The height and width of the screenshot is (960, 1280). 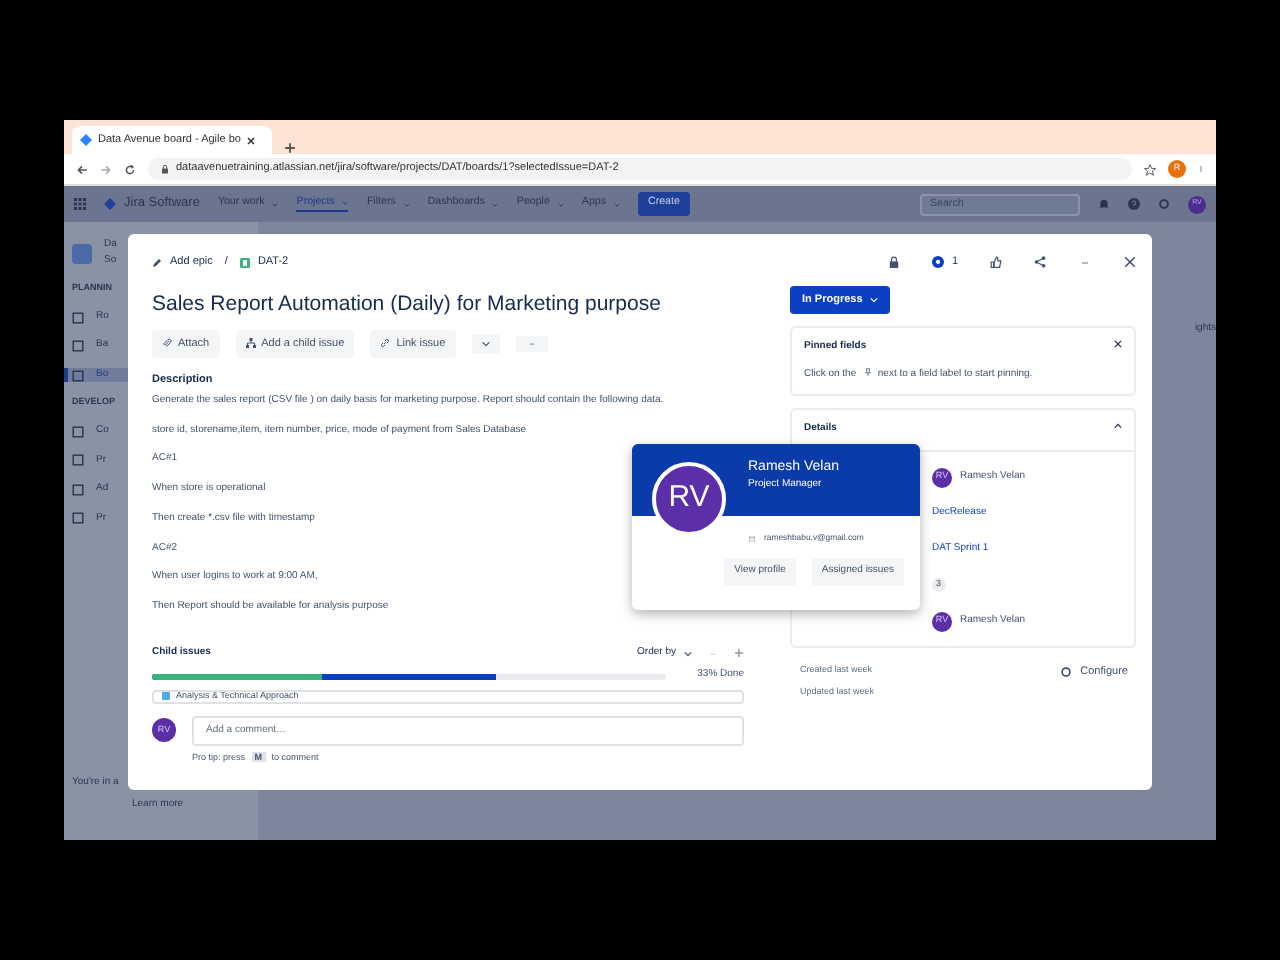 I want to click on issue-title: Sales Report Automation (Daily) for Marketing purpose, so click(x=407, y=305).